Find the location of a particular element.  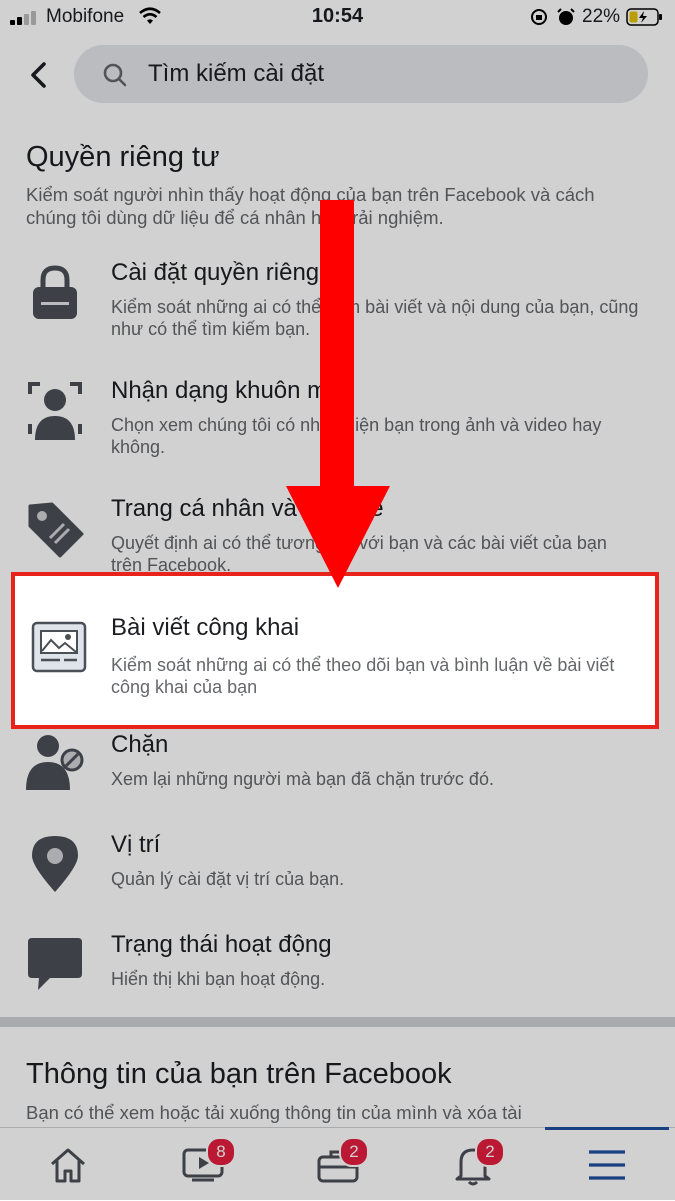

item-title: Trạng thái hoạt động is located at coordinates (221, 944).